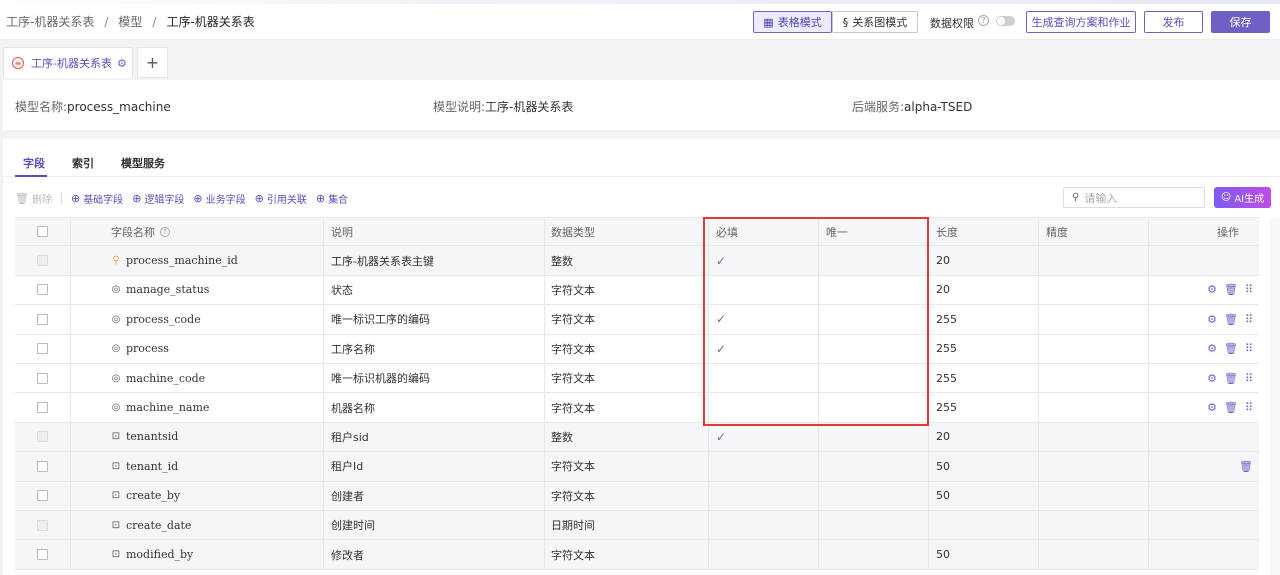  What do you see at coordinates (143, 163) in the screenshot?
I see `tab-model-services: 模型服务` at bounding box center [143, 163].